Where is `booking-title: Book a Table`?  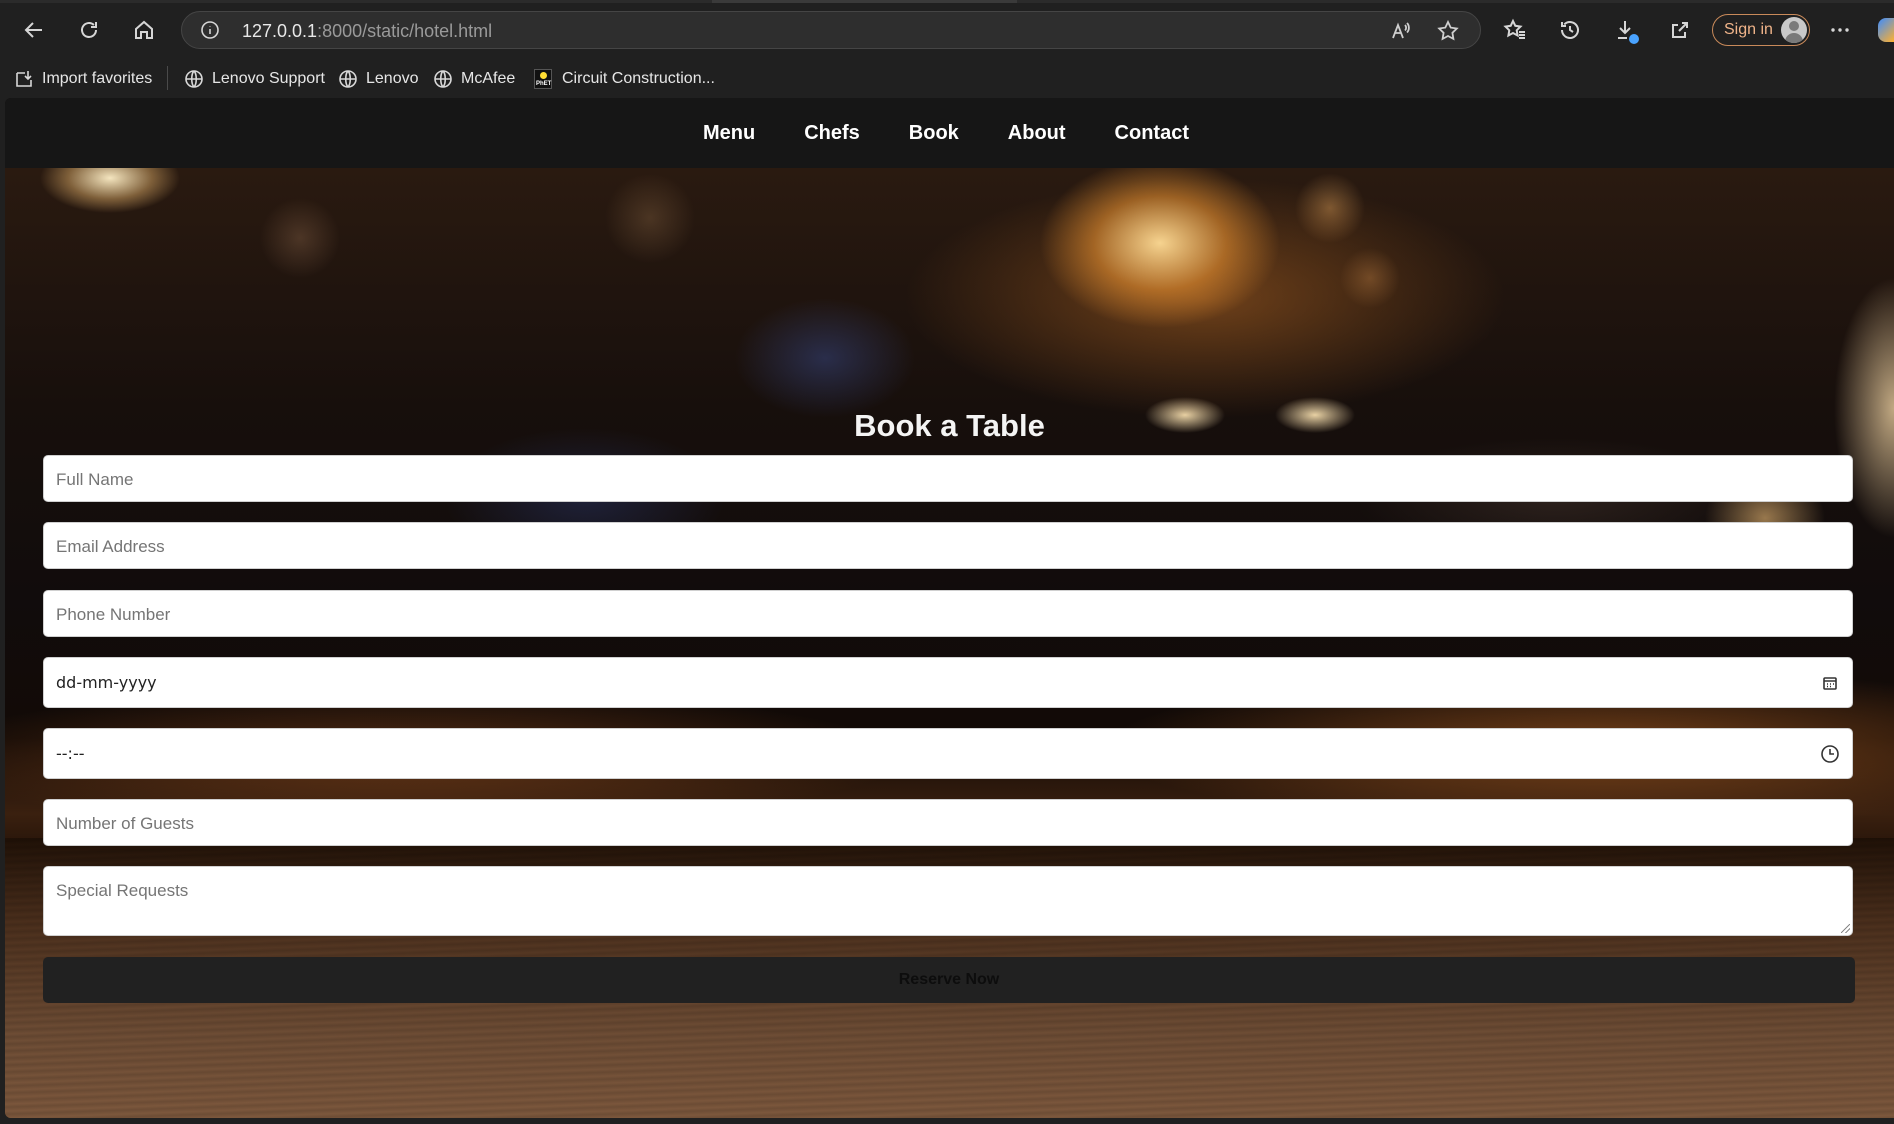 booking-title: Book a Table is located at coordinates (949, 425).